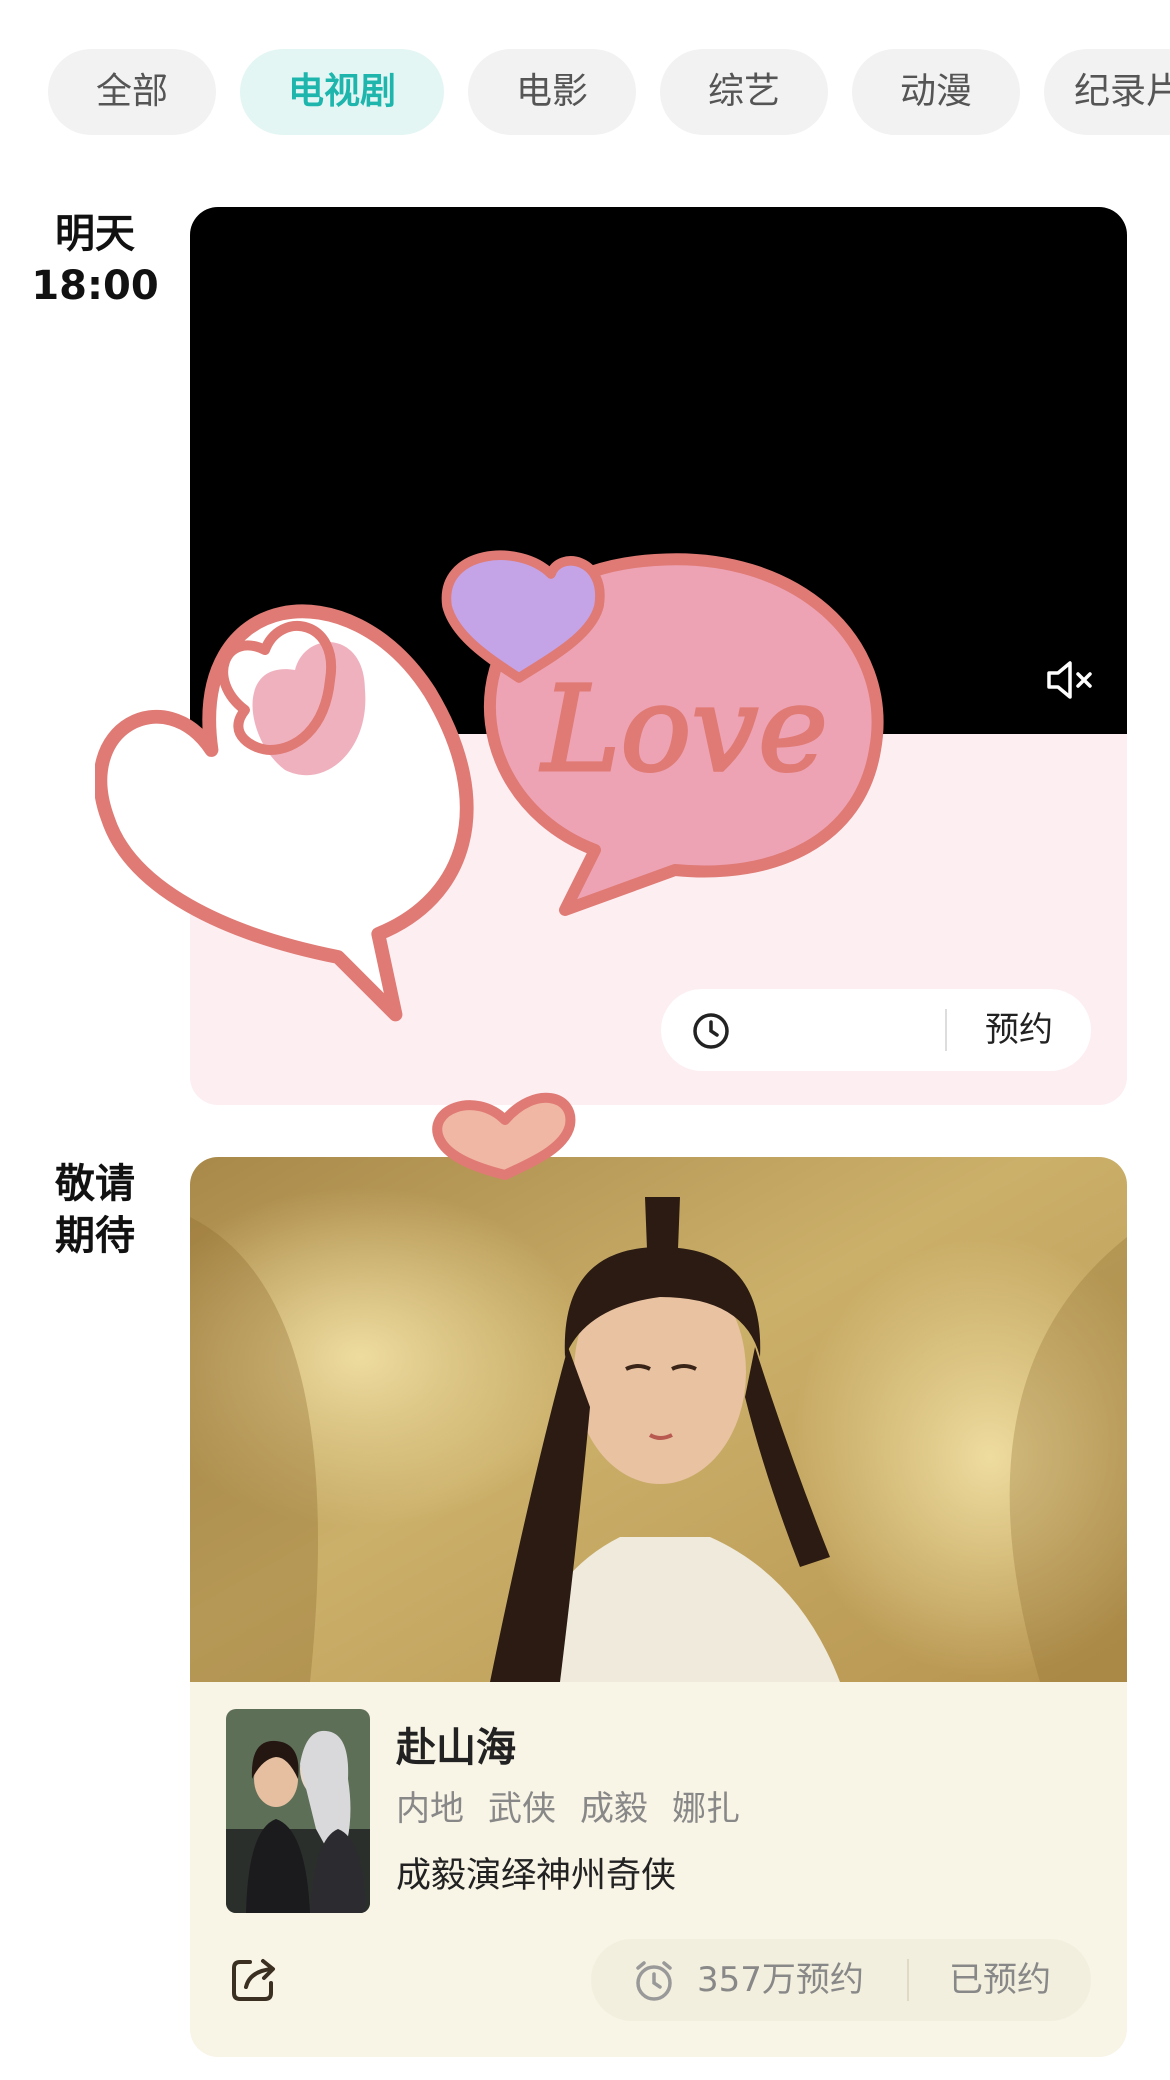 The width and height of the screenshot is (1170, 2080). What do you see at coordinates (132, 92) in the screenshot?
I see `tab-all: 全部` at bounding box center [132, 92].